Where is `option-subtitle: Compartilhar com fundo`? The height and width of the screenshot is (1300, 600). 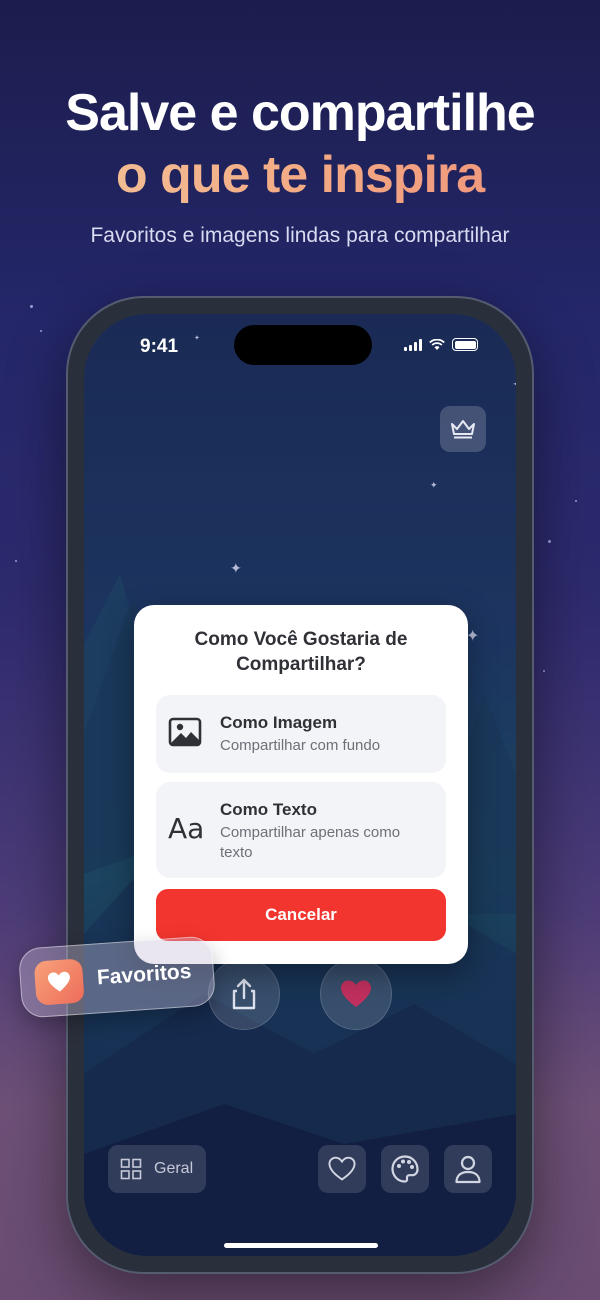 option-subtitle: Compartilhar com fundo is located at coordinates (300, 745).